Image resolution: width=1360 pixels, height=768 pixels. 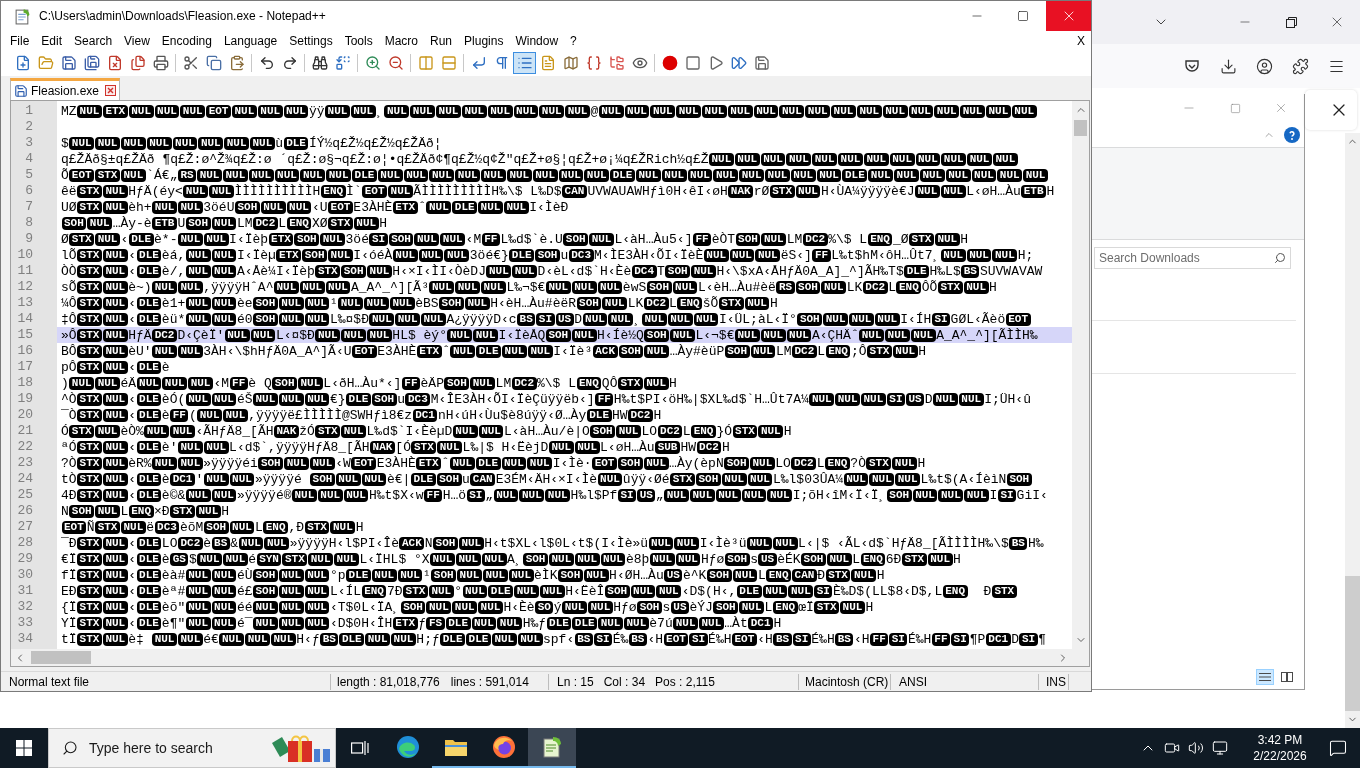 What do you see at coordinates (634, 287) in the screenshot?
I see `code-text: èwS` at bounding box center [634, 287].